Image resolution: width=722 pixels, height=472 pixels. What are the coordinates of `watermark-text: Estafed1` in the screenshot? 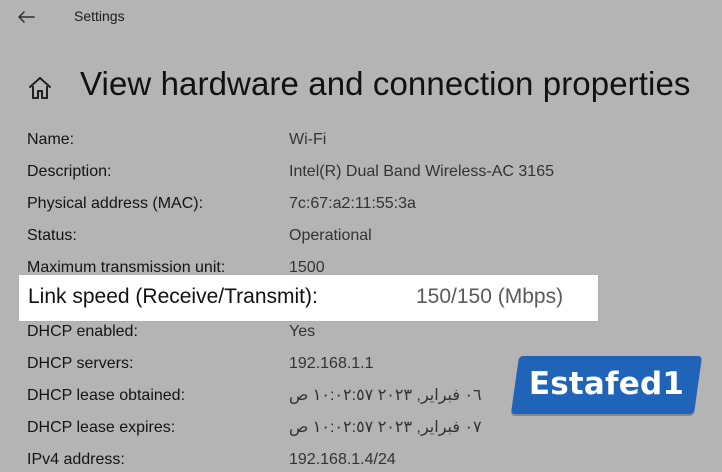 It's located at (606, 384).